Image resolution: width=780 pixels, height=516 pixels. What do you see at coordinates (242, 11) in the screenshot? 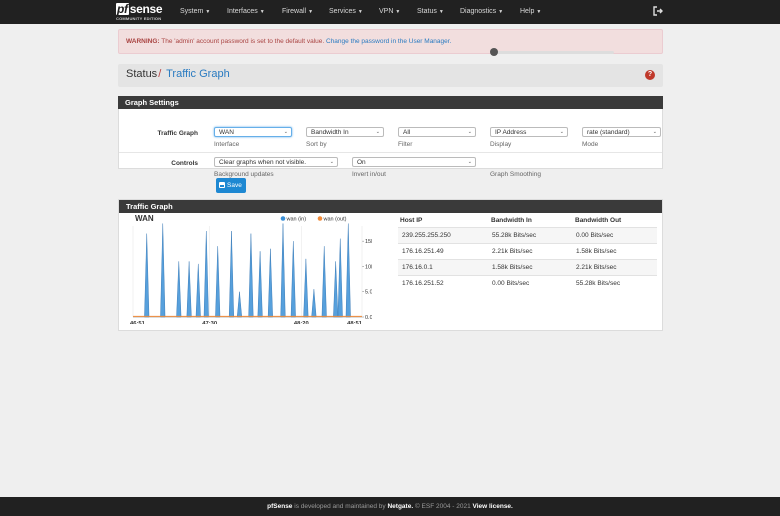
I see `nav-label: Interfaces` at bounding box center [242, 11].